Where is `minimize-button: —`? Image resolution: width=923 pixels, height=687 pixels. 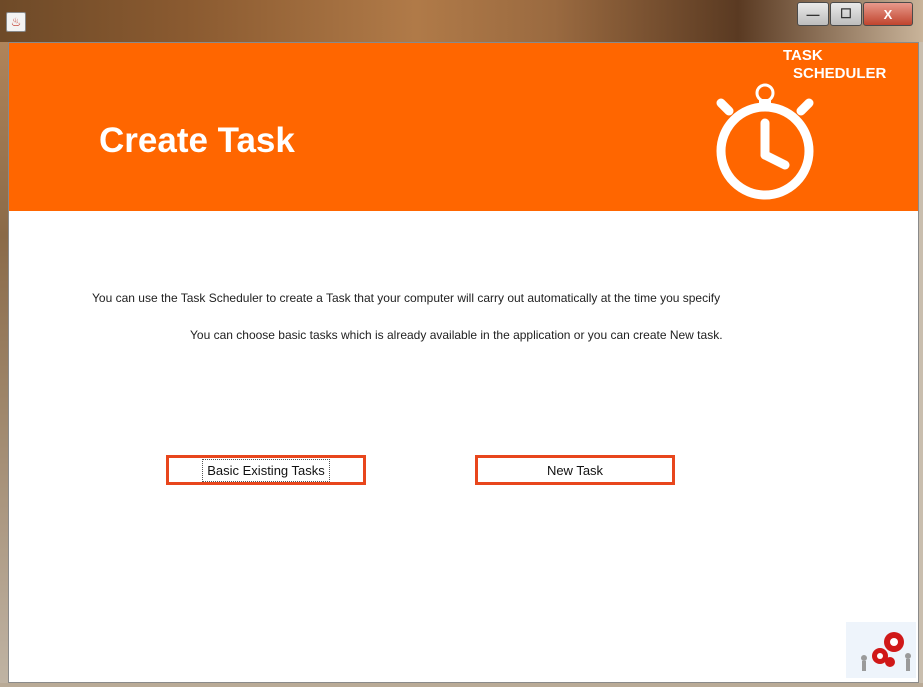
minimize-button: — is located at coordinates (813, 14).